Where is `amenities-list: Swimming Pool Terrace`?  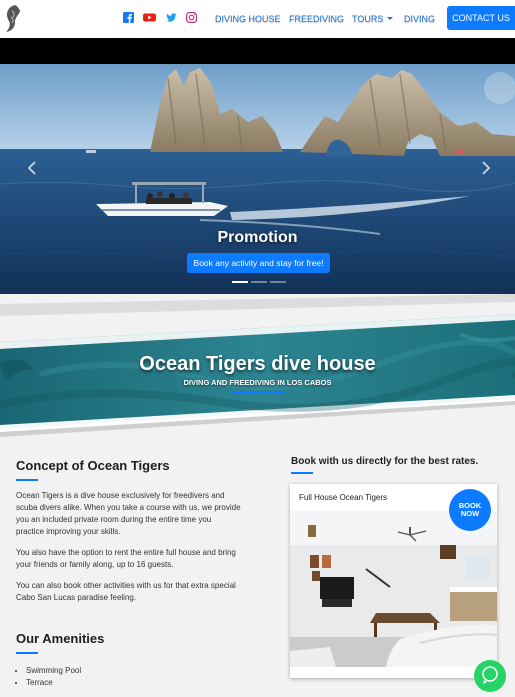 amenities-list: Swimming Pool Terrace is located at coordinates (128, 677).